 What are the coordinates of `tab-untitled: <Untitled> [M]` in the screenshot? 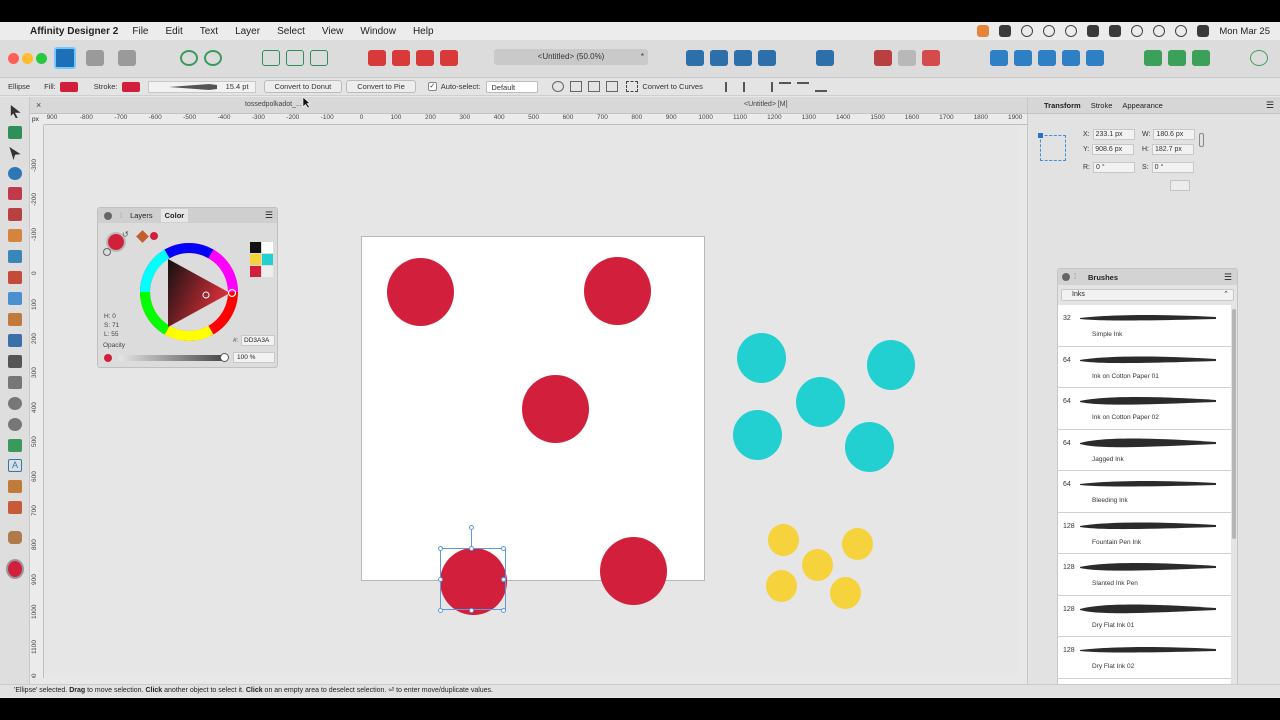 It's located at (766, 104).